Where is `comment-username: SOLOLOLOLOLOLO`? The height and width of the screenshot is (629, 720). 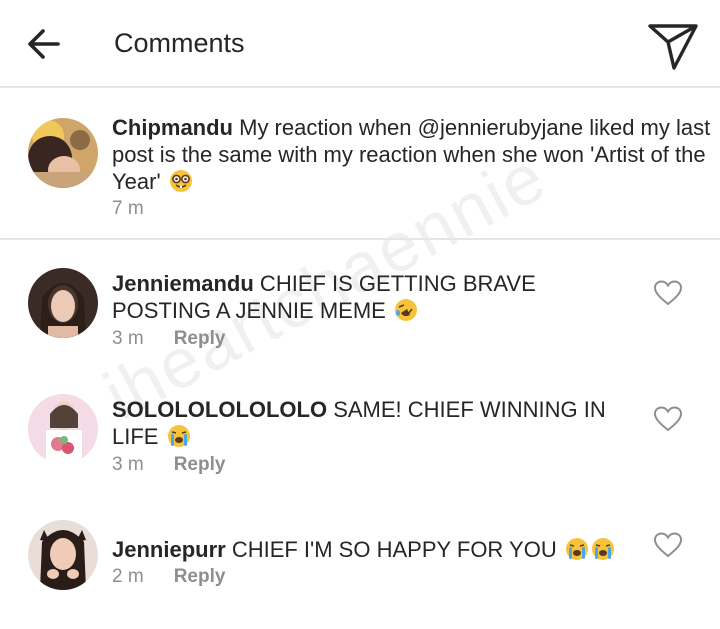
comment-username: SOLOLOLOLOLOLO is located at coordinates (219, 409).